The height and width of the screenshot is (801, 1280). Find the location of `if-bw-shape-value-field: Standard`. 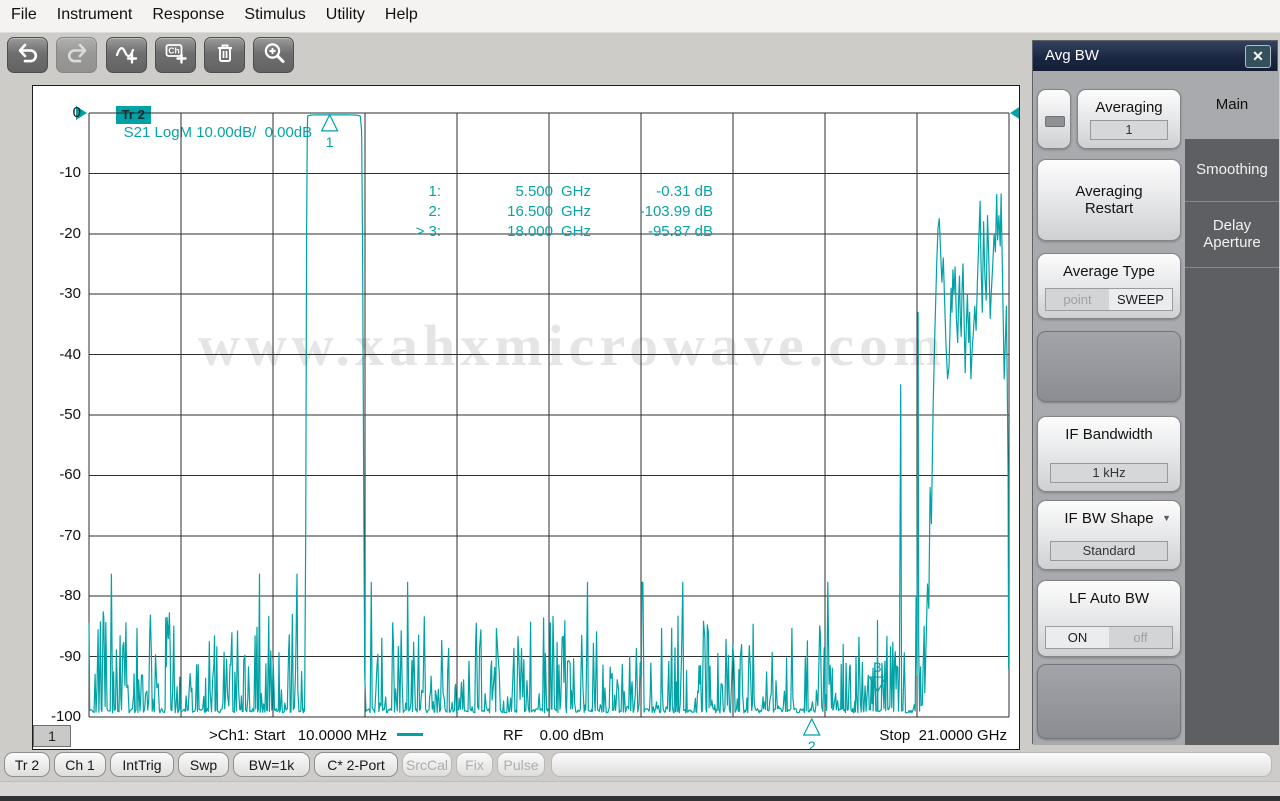

if-bw-shape-value-field: Standard is located at coordinates (1109, 551).